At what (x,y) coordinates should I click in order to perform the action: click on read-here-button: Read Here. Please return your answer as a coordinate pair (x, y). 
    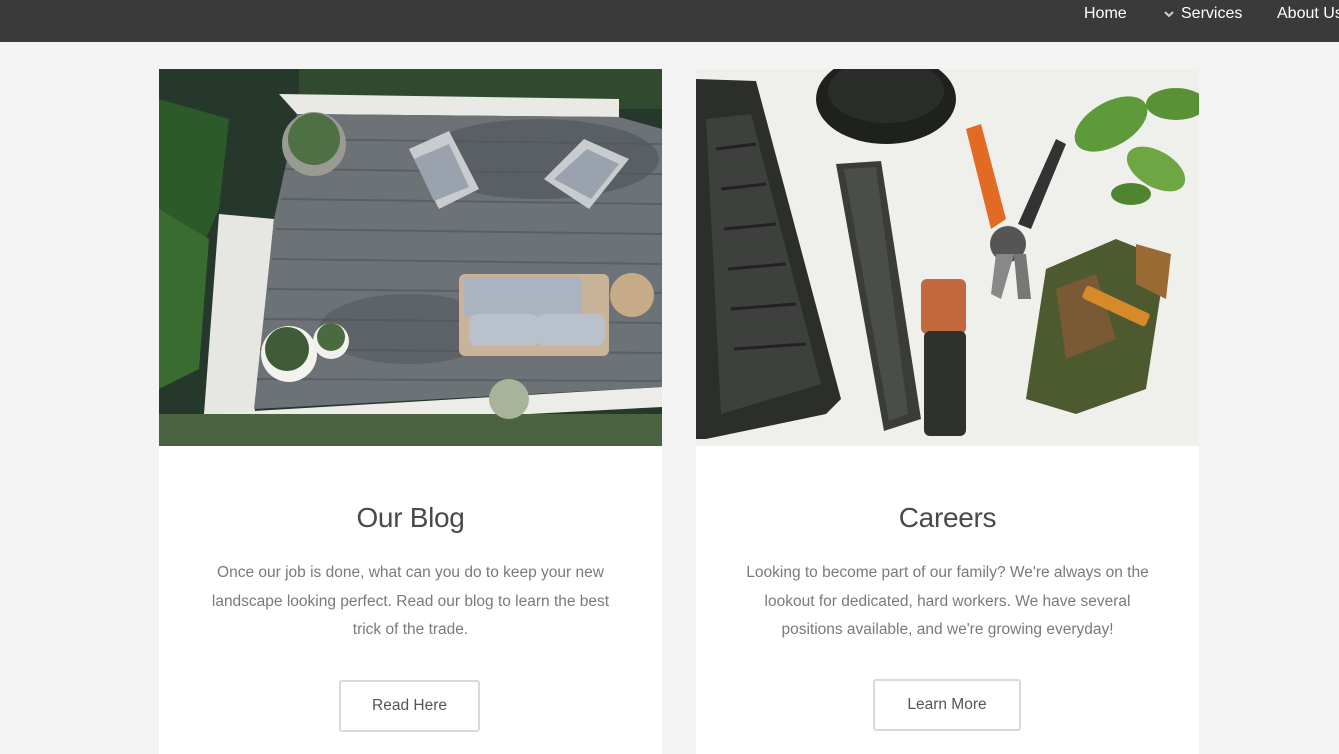
    Looking at the image, I should click on (409, 706).